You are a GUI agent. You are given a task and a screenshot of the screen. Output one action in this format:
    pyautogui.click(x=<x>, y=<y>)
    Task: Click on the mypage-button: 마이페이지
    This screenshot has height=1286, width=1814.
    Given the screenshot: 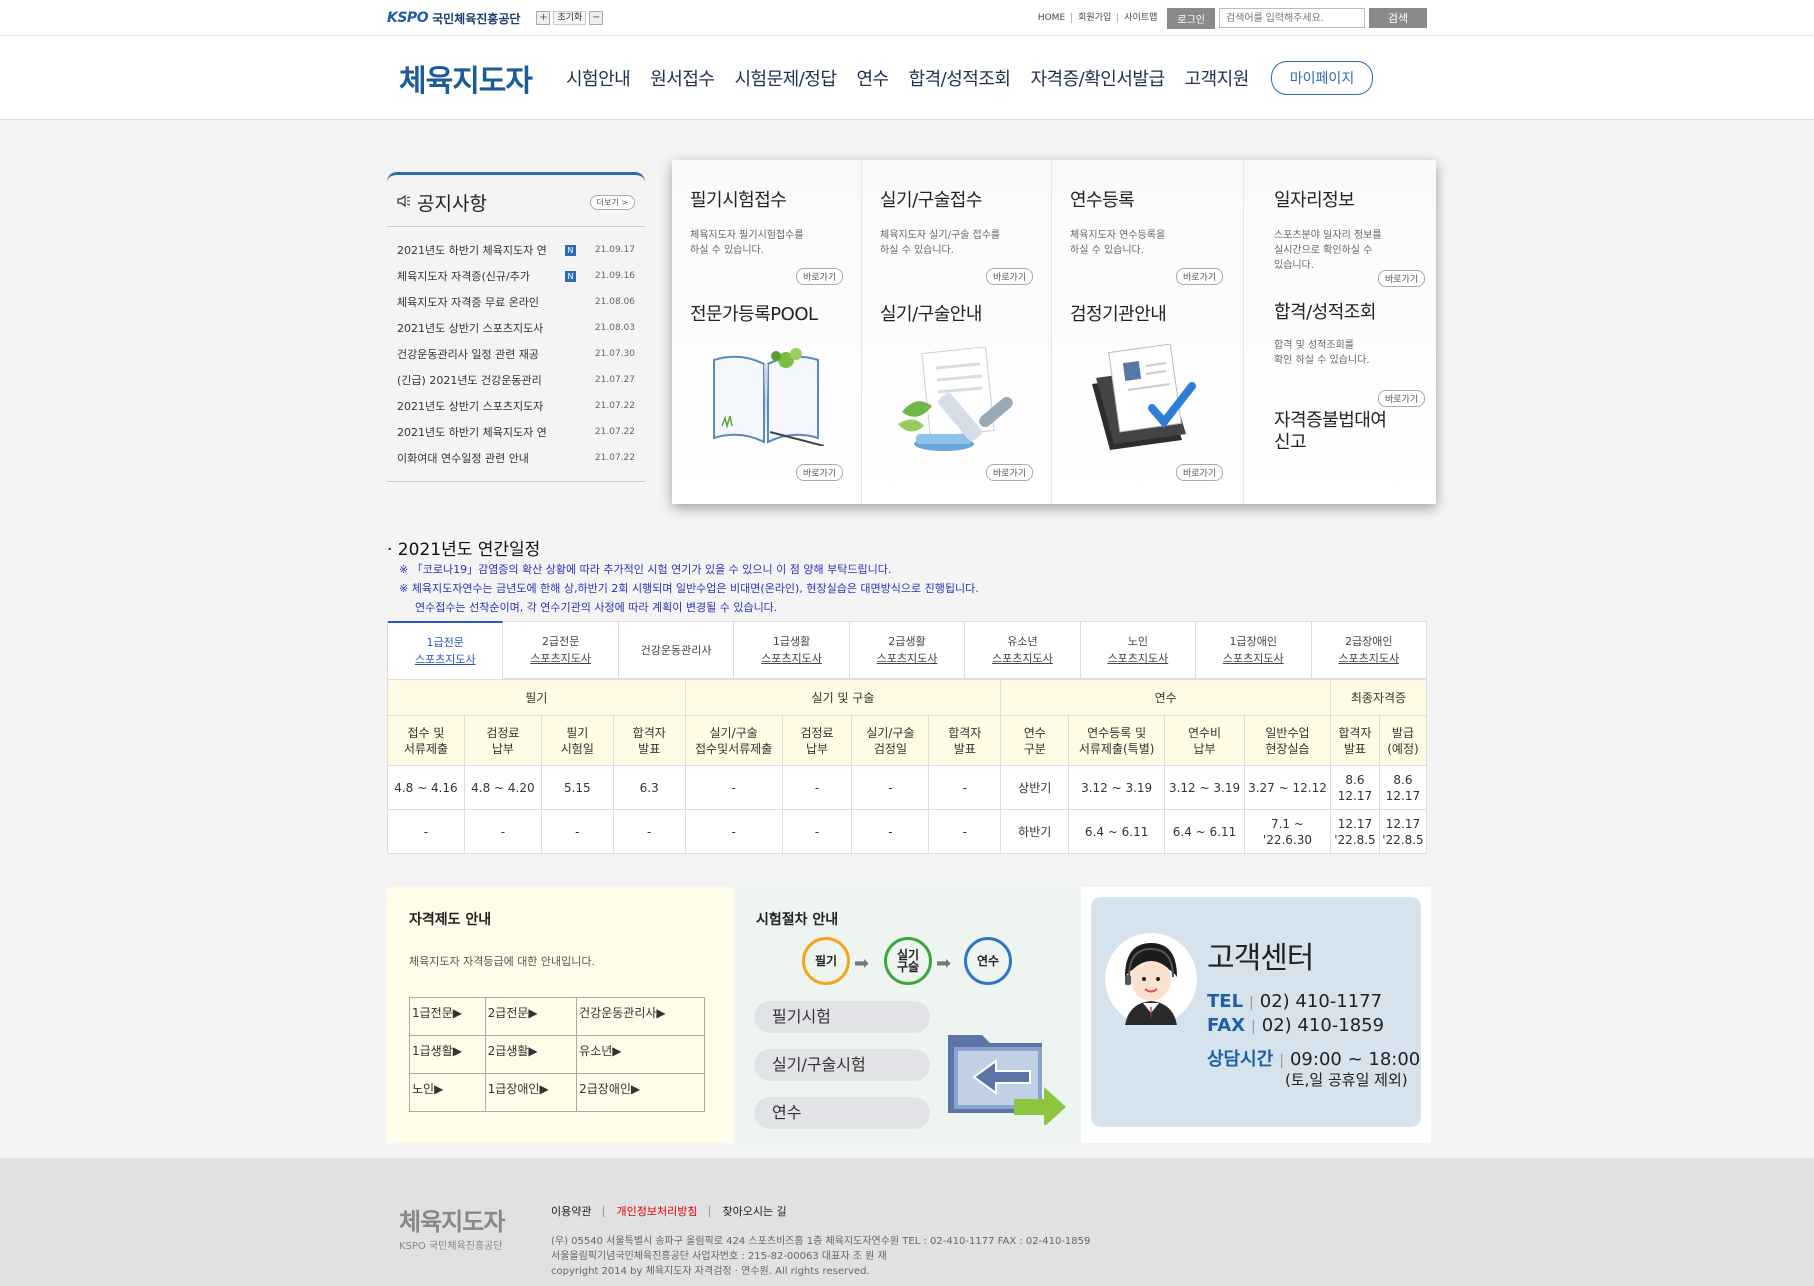 What is the action you would take?
    pyautogui.click(x=1322, y=78)
    